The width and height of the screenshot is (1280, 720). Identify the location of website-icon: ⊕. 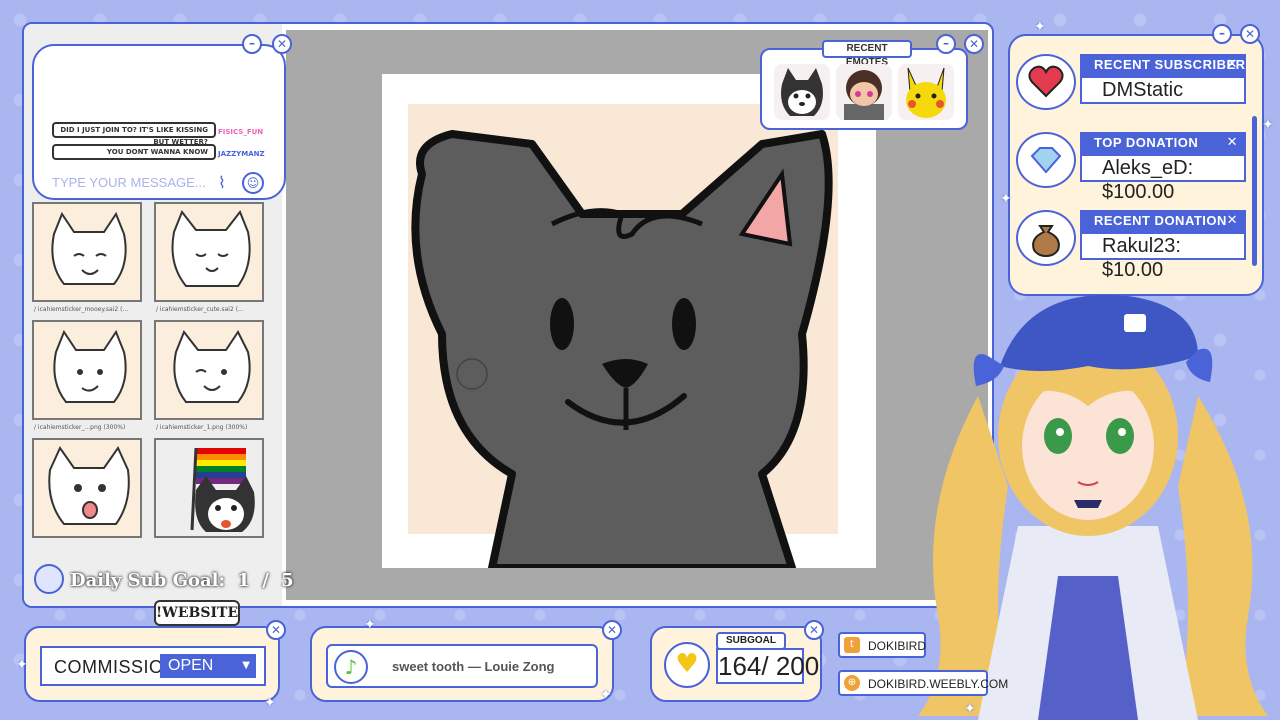
(852, 683).